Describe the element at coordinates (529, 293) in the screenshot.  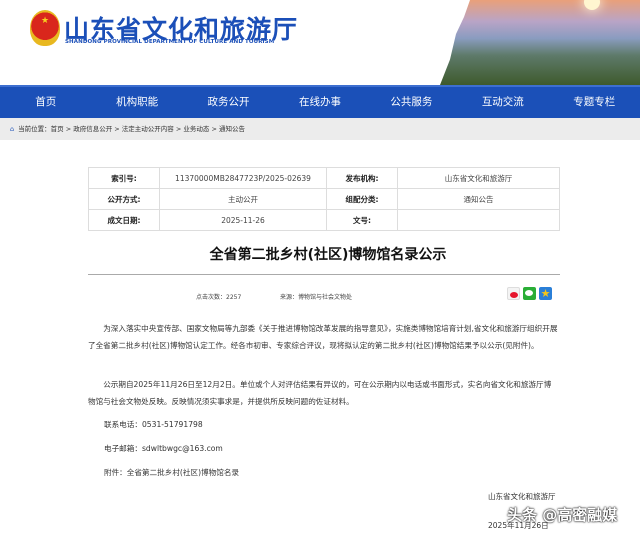
I see `wechat-share-icon` at that location.